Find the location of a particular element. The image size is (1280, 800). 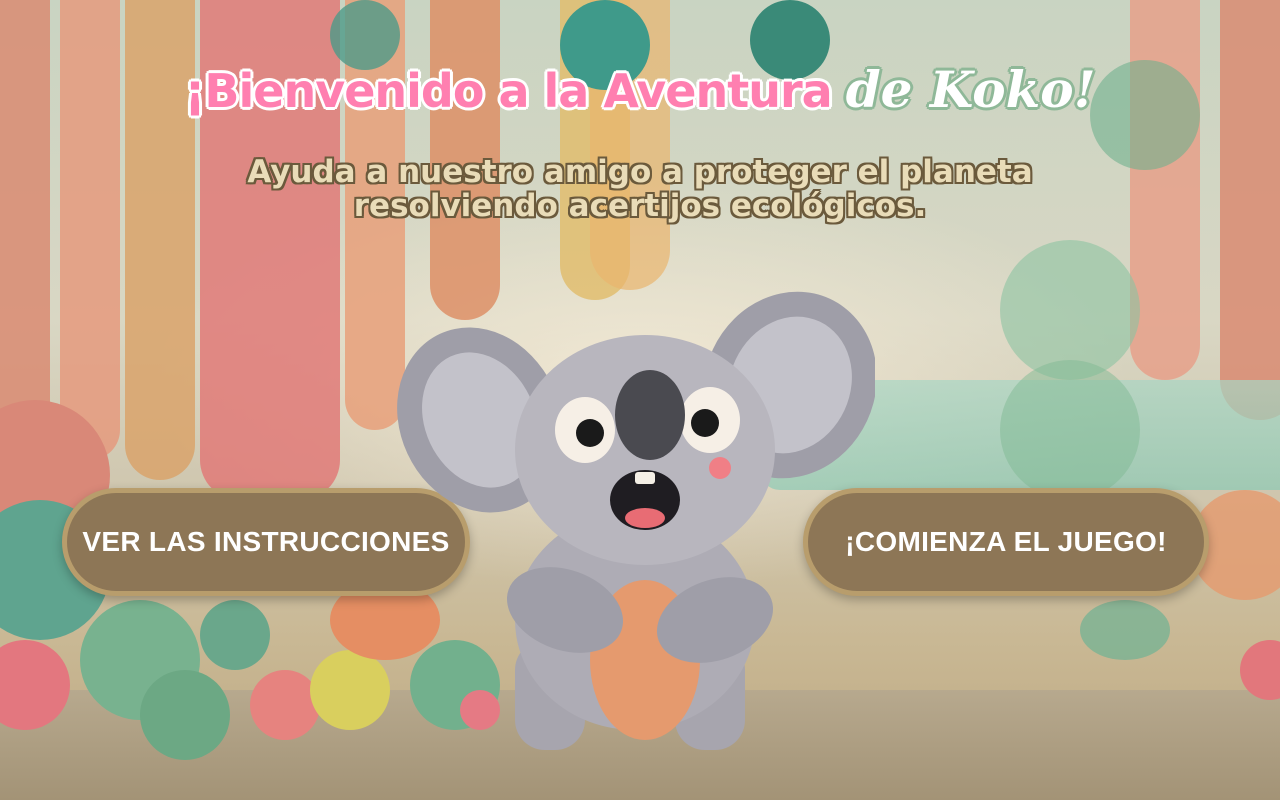

title-script: de Koko! is located at coordinates (970, 89).